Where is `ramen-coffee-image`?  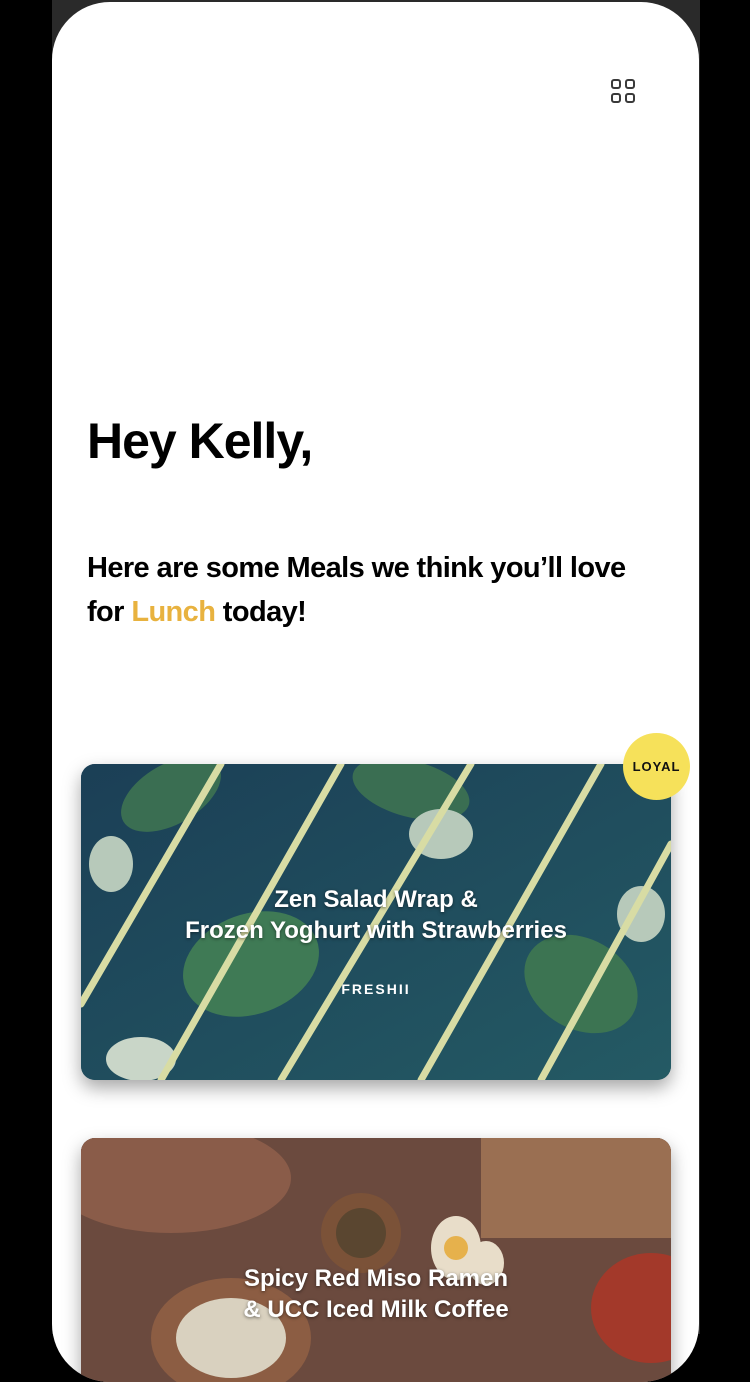 ramen-coffee-image is located at coordinates (376, 1260).